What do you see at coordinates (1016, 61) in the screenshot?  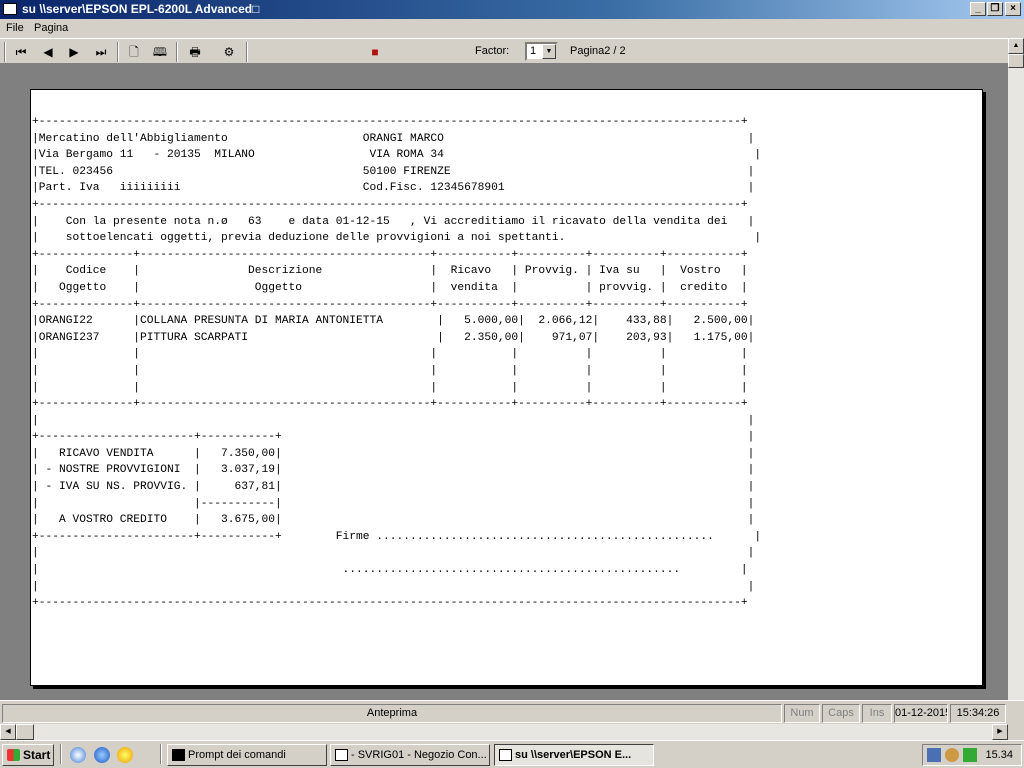 I see `scroll-thumb` at bounding box center [1016, 61].